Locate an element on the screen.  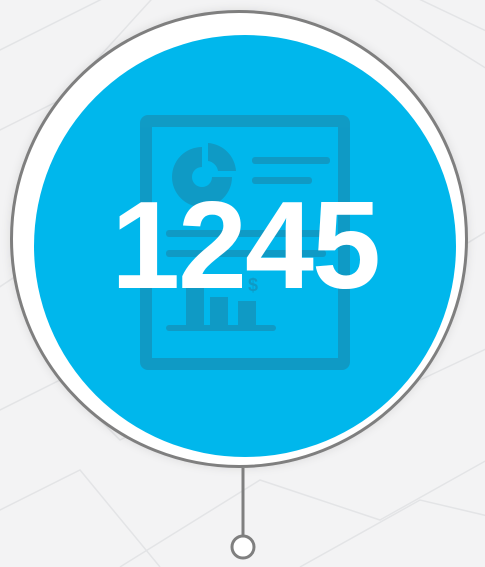
connector-node-icon is located at coordinates (243, 547).